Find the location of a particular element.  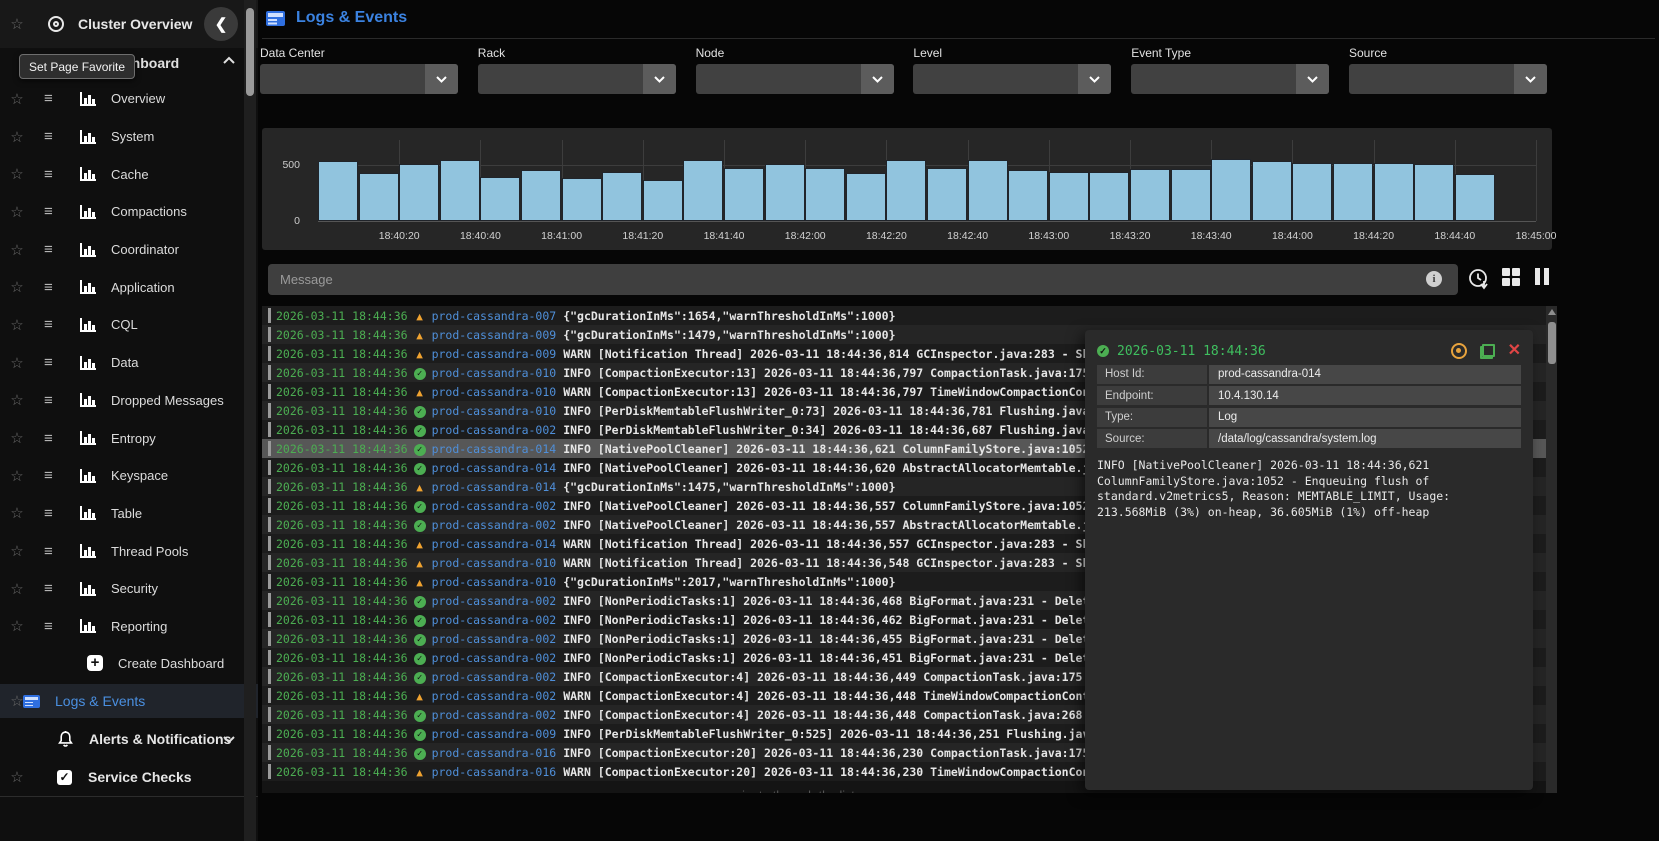

sidebar-scrollbar is located at coordinates (250, 420).